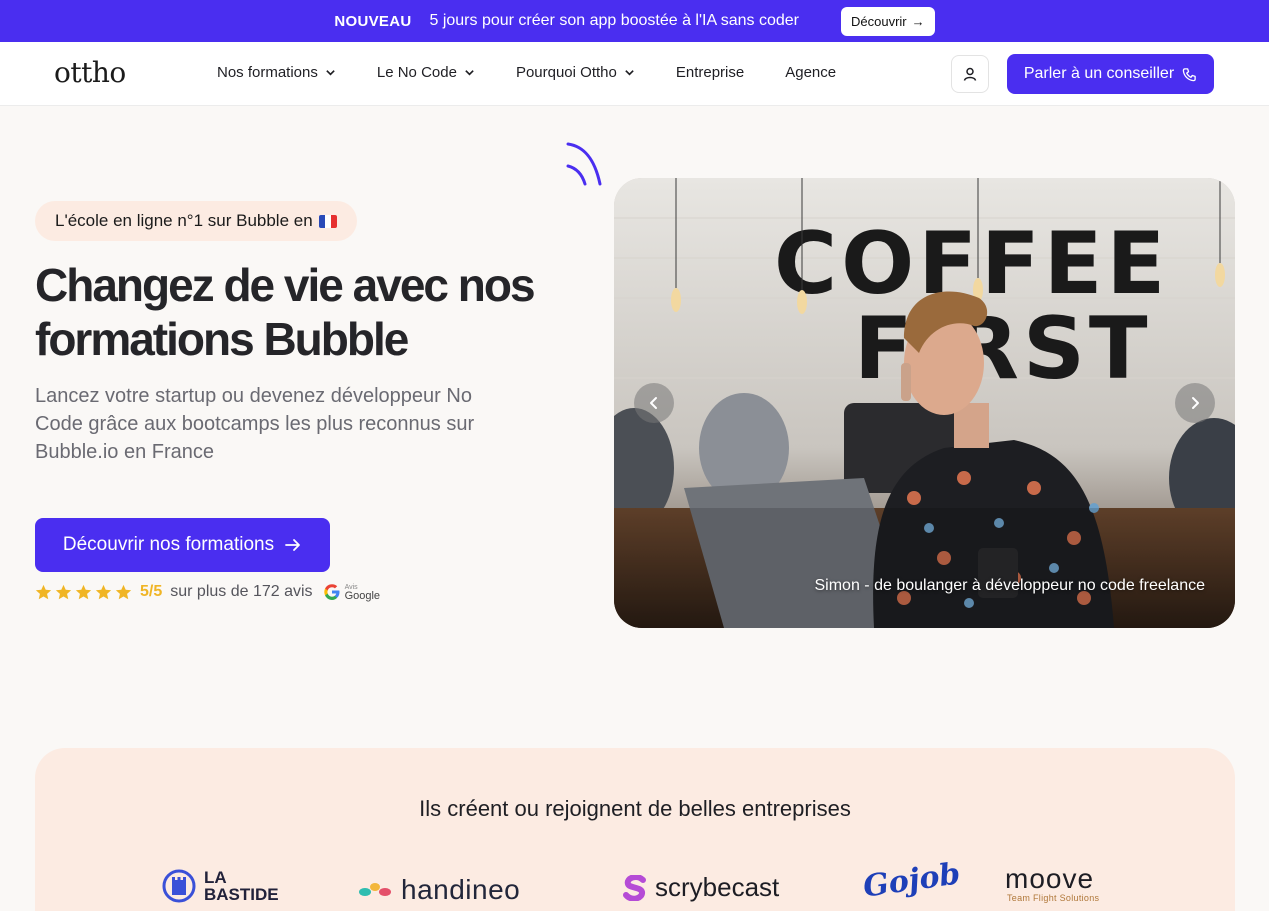 The image size is (1269, 911). I want to click on rating-text: sur plus de 172 avis, so click(241, 591).